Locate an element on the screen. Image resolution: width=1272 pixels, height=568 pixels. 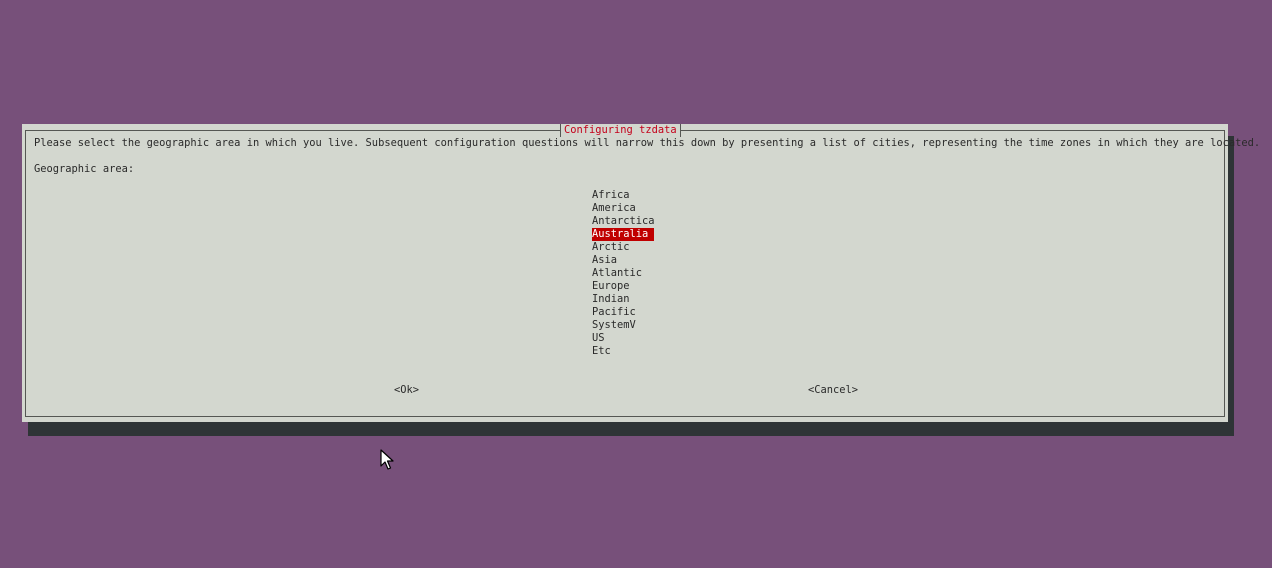
dialog-title: Configuring tzdata is located at coordinates (620, 130).